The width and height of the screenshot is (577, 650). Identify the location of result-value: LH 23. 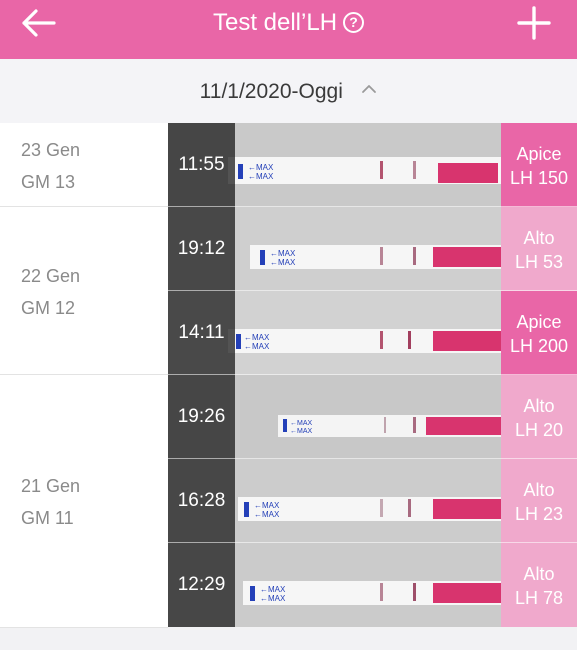
(539, 514).